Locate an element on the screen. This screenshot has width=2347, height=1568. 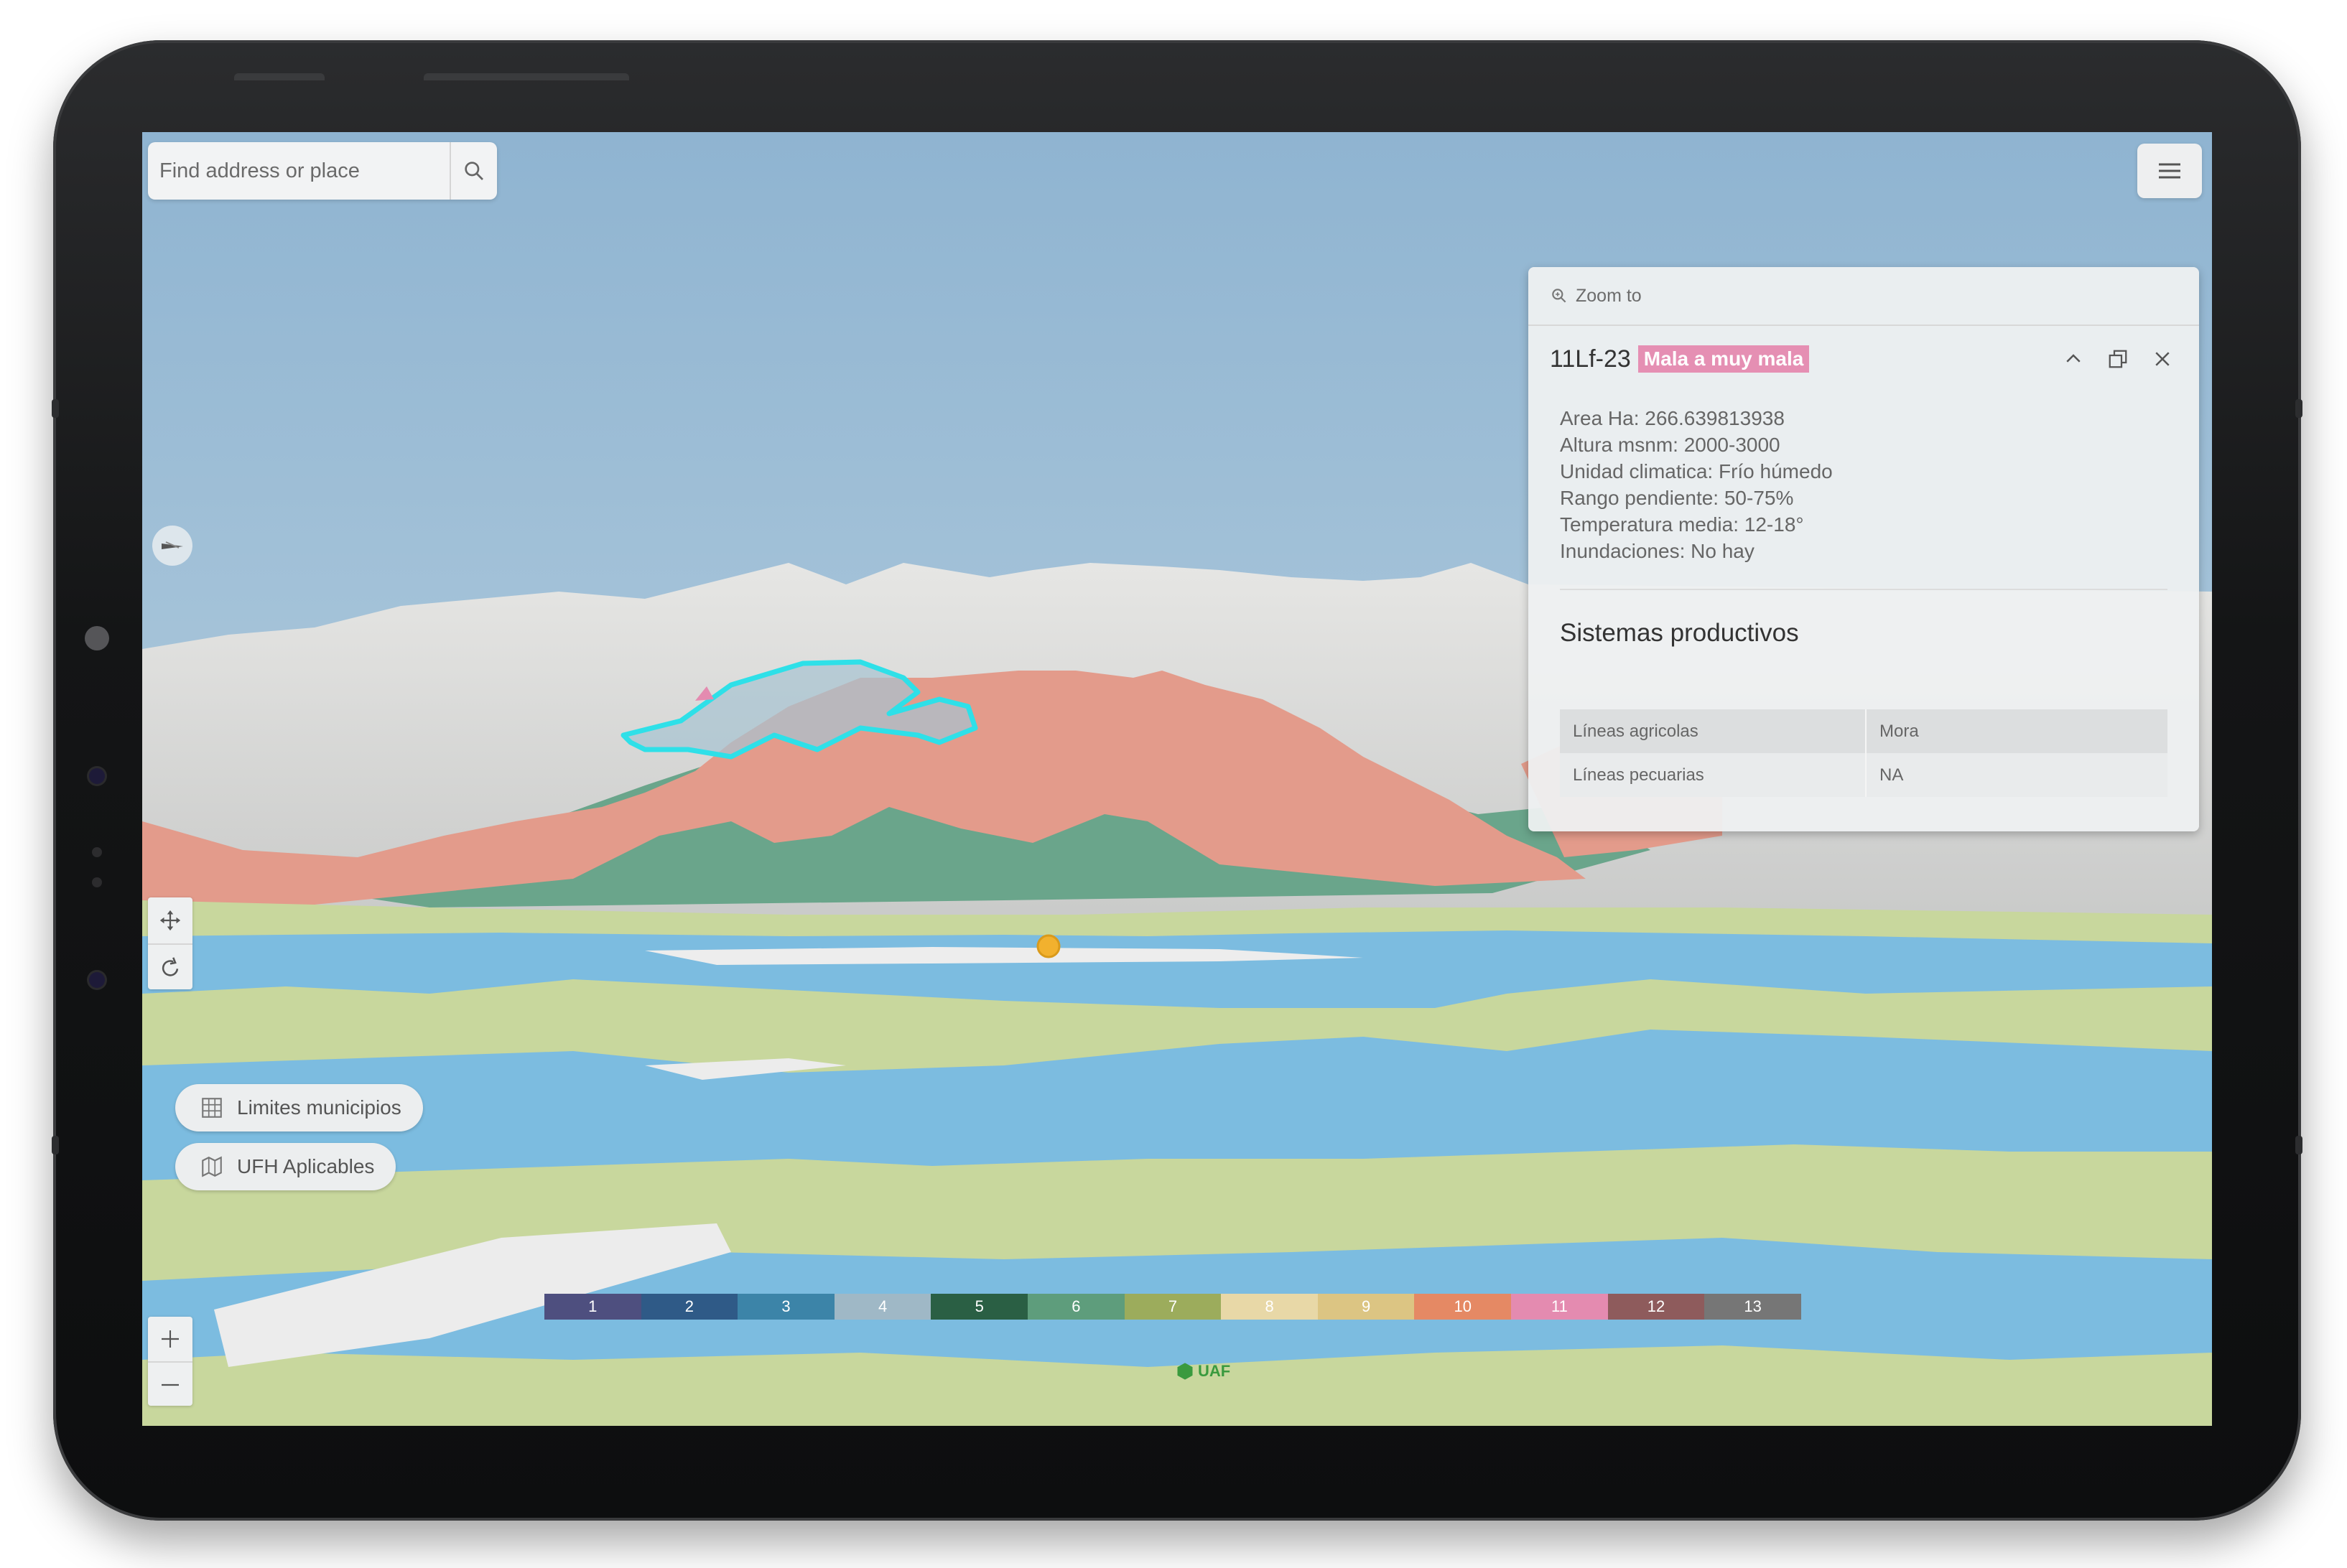
legend-class-12: 12 is located at coordinates (1656, 1307).